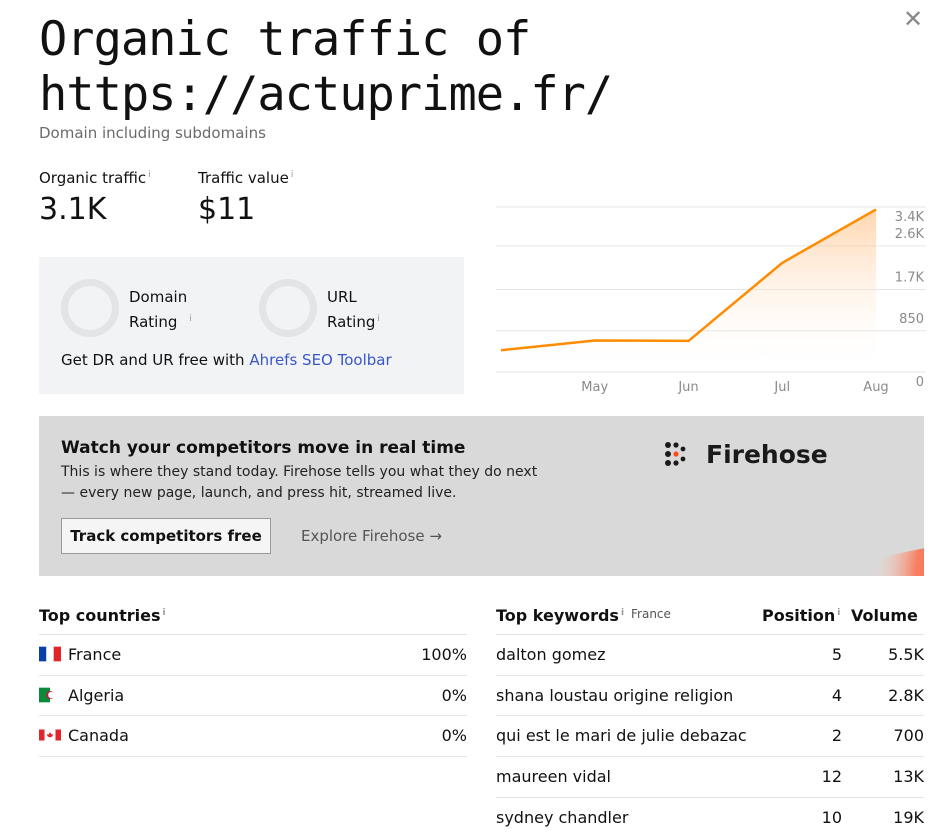  I want to click on keyword-position: 4, so click(836, 695).